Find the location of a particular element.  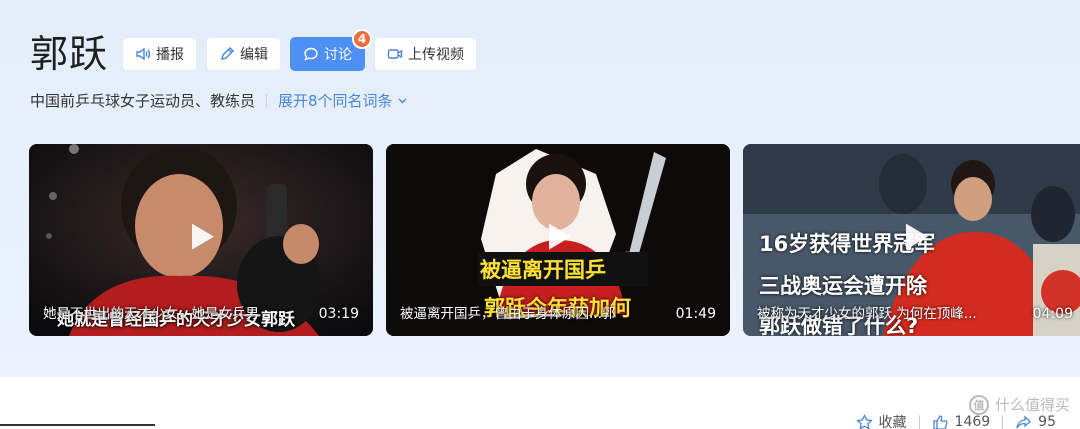

entry-header: 郭跃 播报 编辑 讨论 4 上传视频 is located at coordinates (258, 52).